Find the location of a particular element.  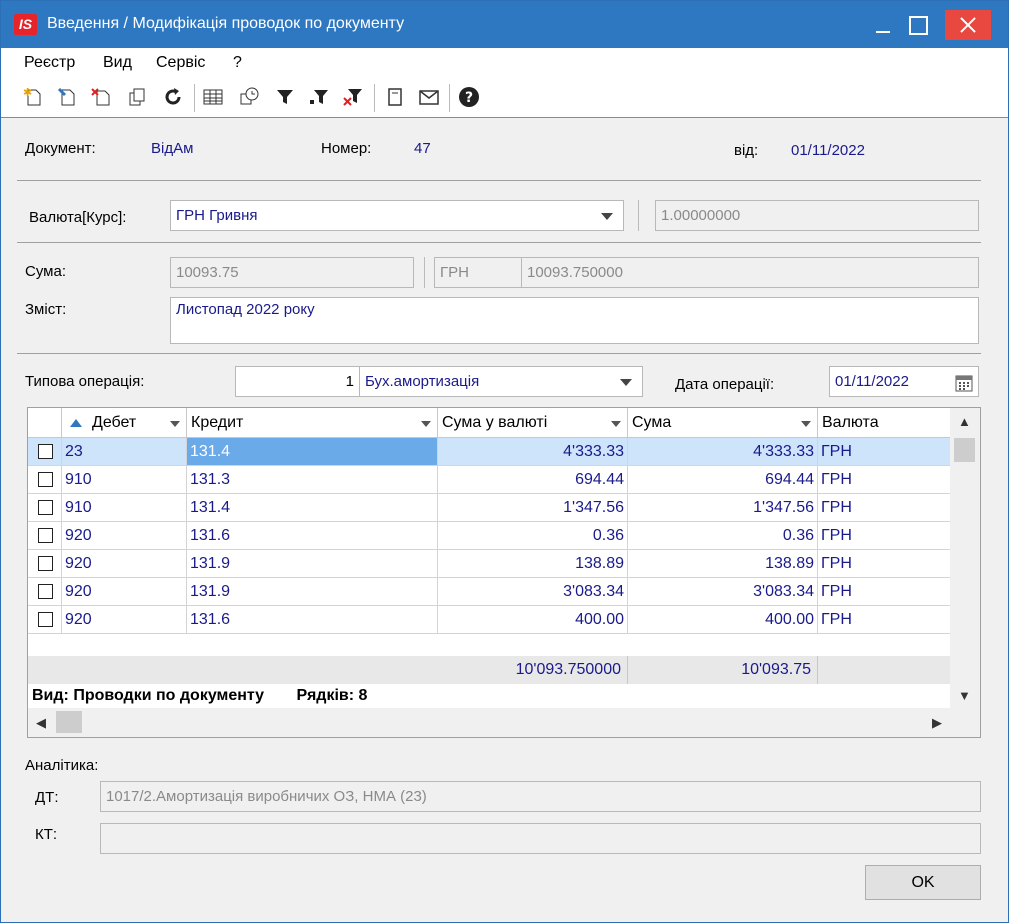

table-icon is located at coordinates (213, 98).